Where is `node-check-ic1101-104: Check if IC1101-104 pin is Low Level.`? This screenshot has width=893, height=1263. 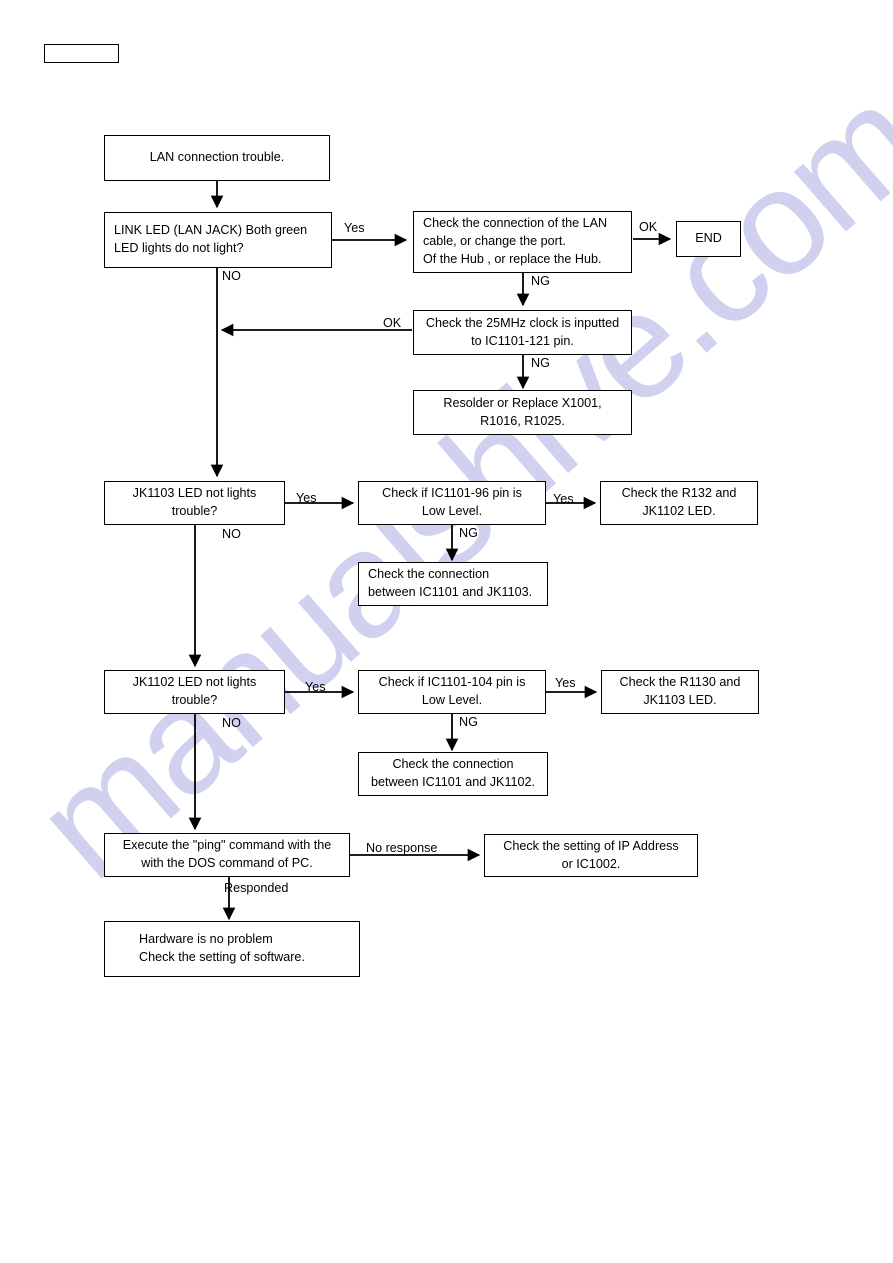 node-check-ic1101-104: Check if IC1101-104 pin is Low Level. is located at coordinates (452, 692).